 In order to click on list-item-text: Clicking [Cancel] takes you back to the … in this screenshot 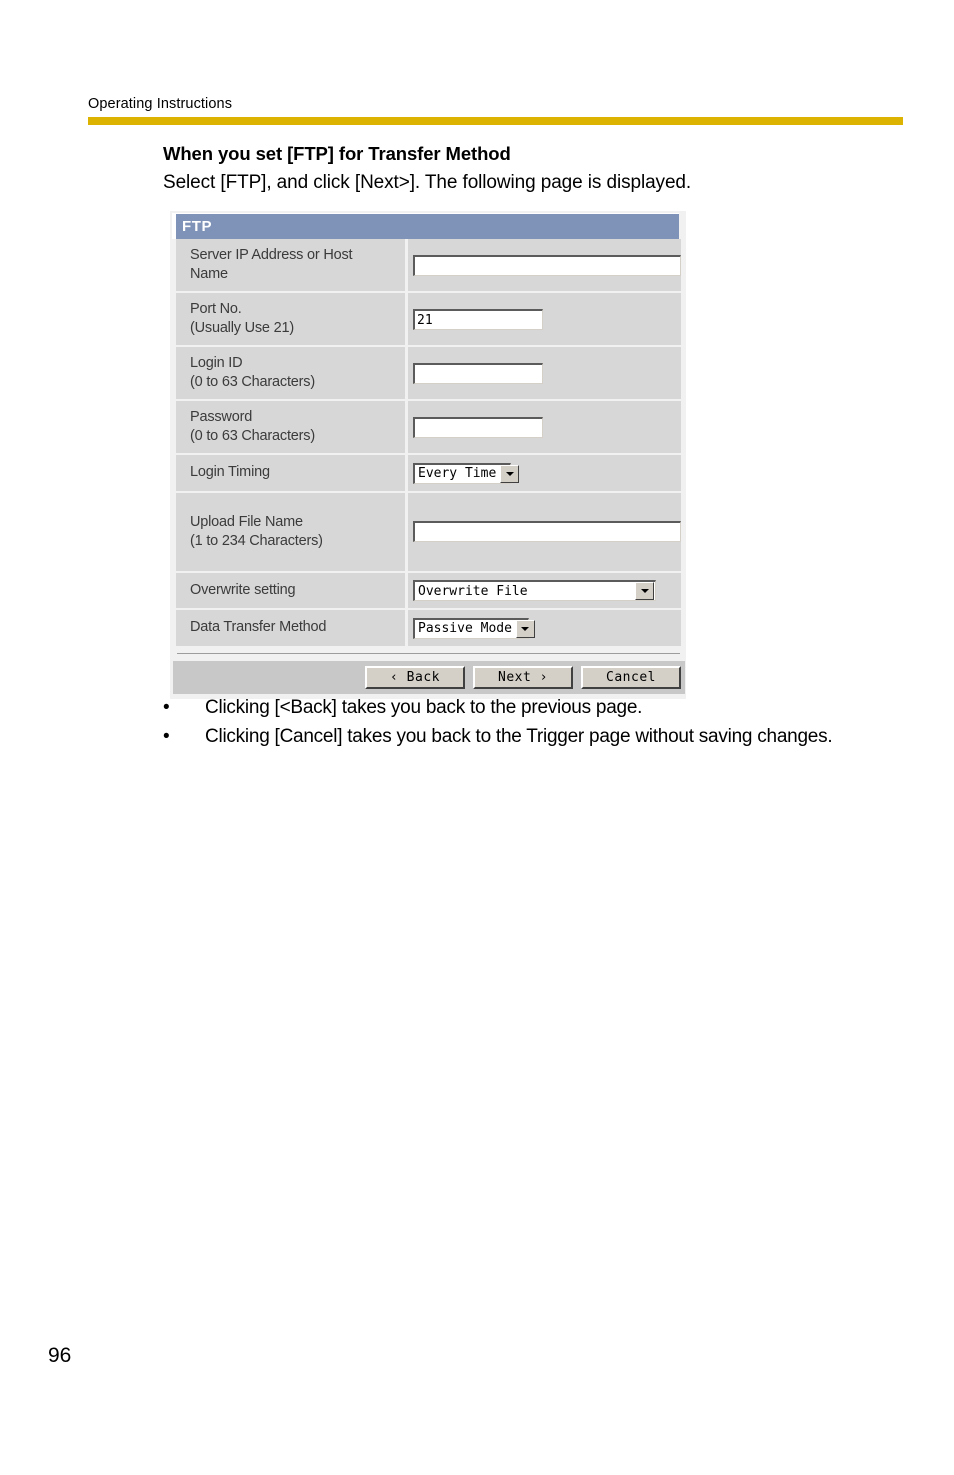, I will do `click(519, 736)`.